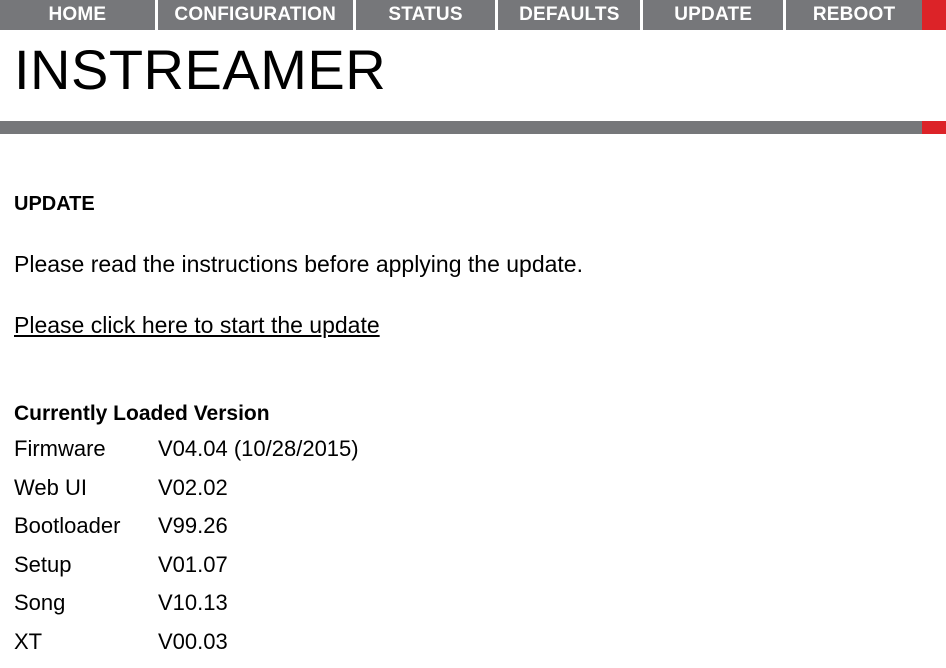 This screenshot has width=946, height=668. What do you see at coordinates (193, 526) in the screenshot?
I see `version-value: V99.26` at bounding box center [193, 526].